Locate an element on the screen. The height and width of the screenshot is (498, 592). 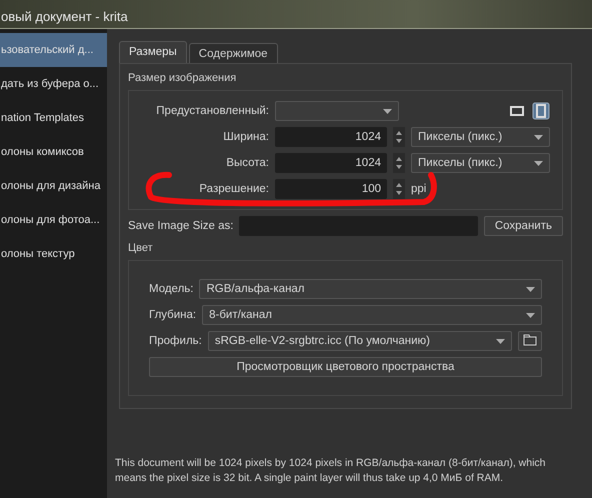
field-label: Разрешение: is located at coordinates (233, 189).